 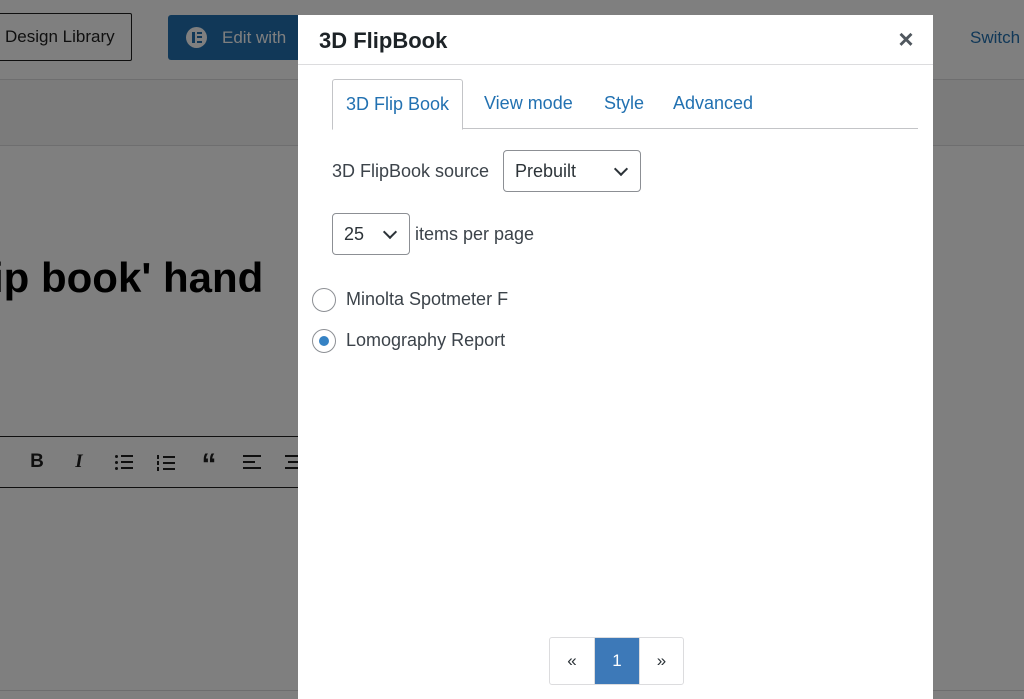 I want to click on tab-view-mode: View mode, so click(x=528, y=104).